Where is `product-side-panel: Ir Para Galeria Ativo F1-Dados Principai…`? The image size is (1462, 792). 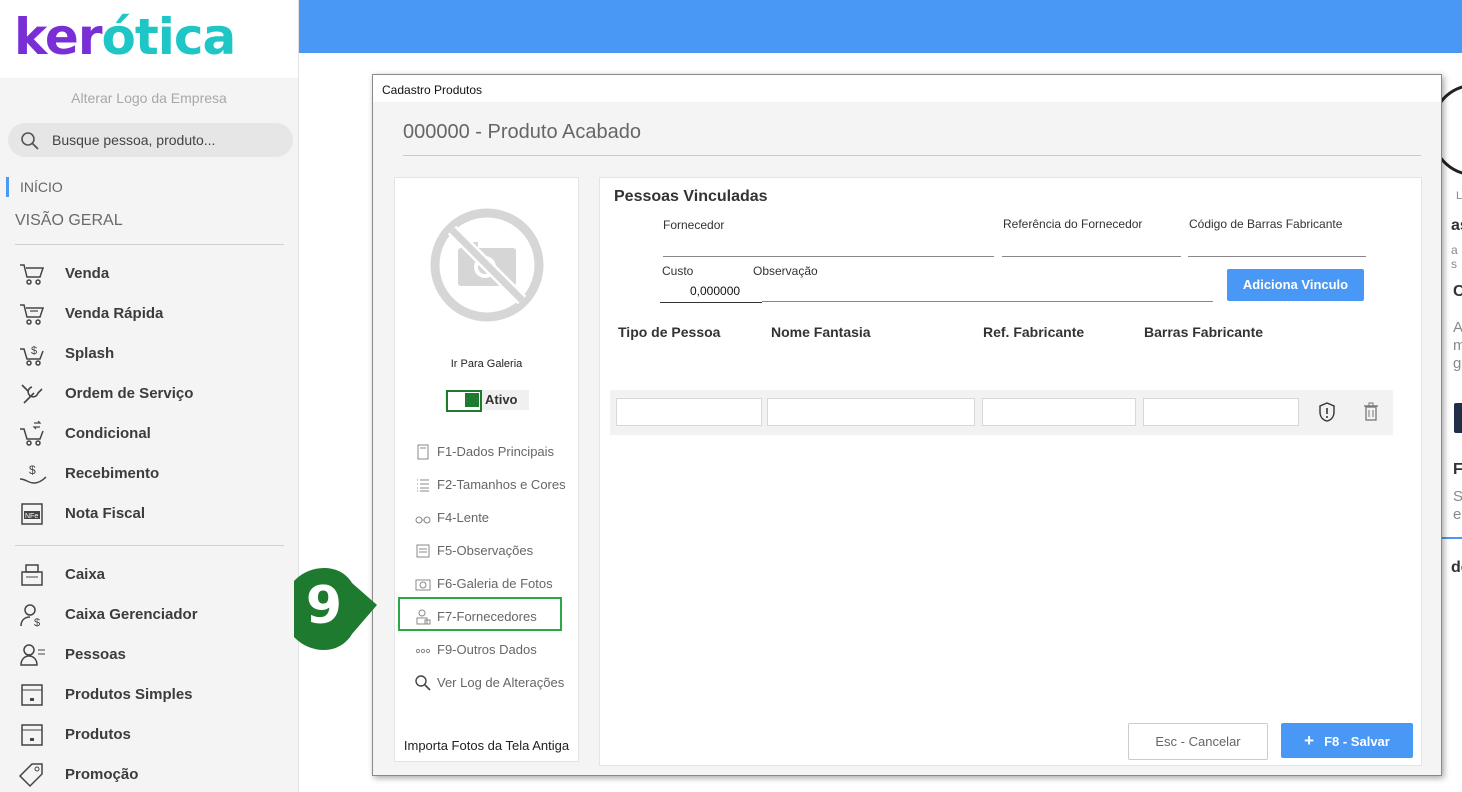
product-side-panel: Ir Para Galeria Ativo F1-Dados Principai… is located at coordinates (486, 469).